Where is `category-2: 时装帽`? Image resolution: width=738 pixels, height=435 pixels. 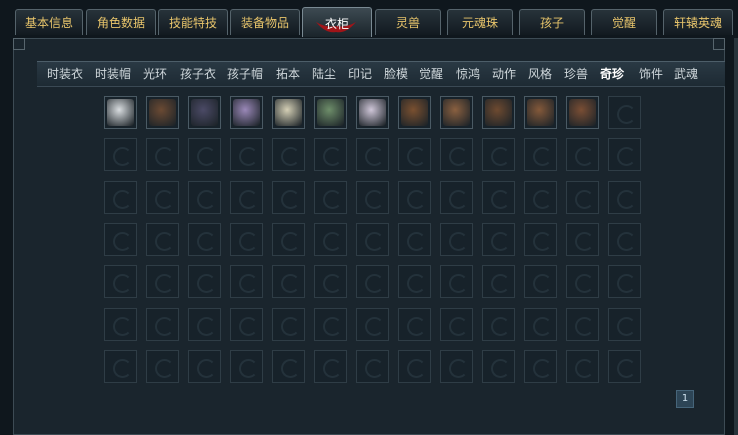 category-2: 时装帽 is located at coordinates (113, 74).